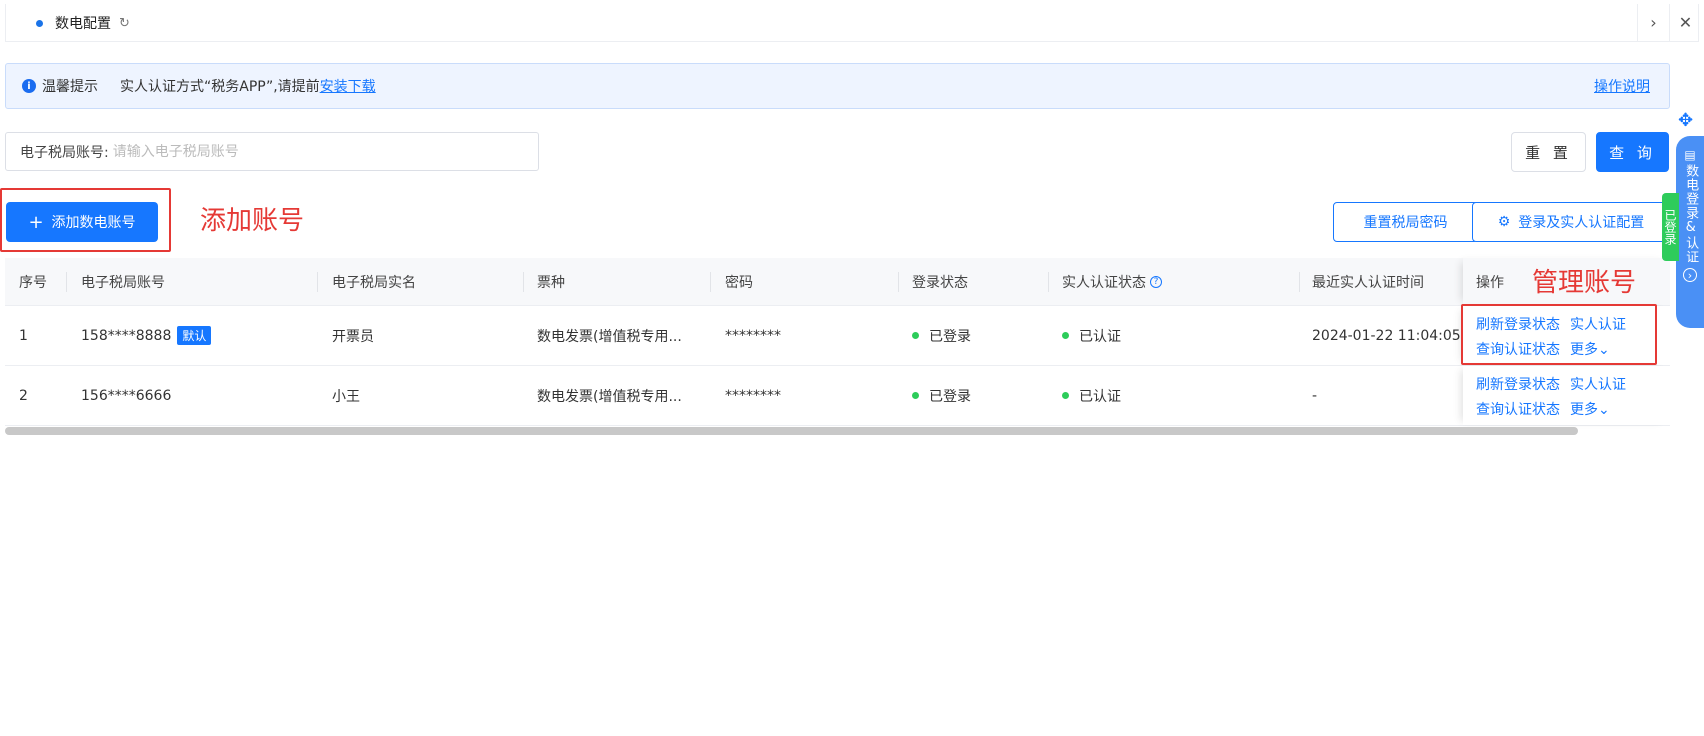 This screenshot has height=736, width=1704. I want to click on row-index: 2, so click(23, 395).